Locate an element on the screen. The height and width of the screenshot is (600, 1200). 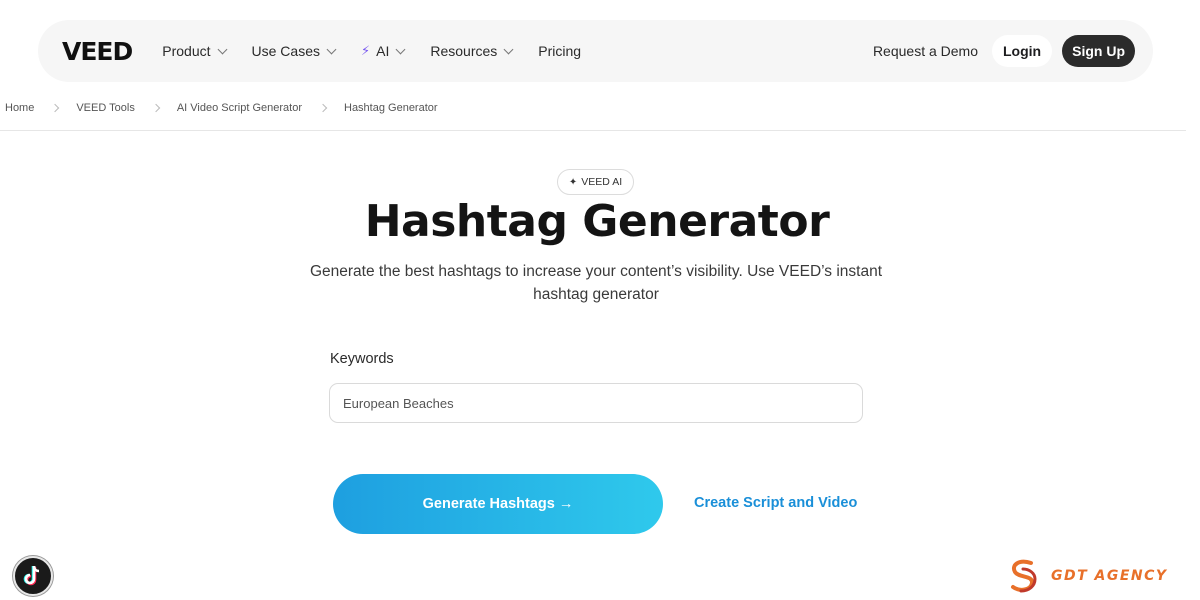
breadcrumb-home: Home is located at coordinates (19, 108).